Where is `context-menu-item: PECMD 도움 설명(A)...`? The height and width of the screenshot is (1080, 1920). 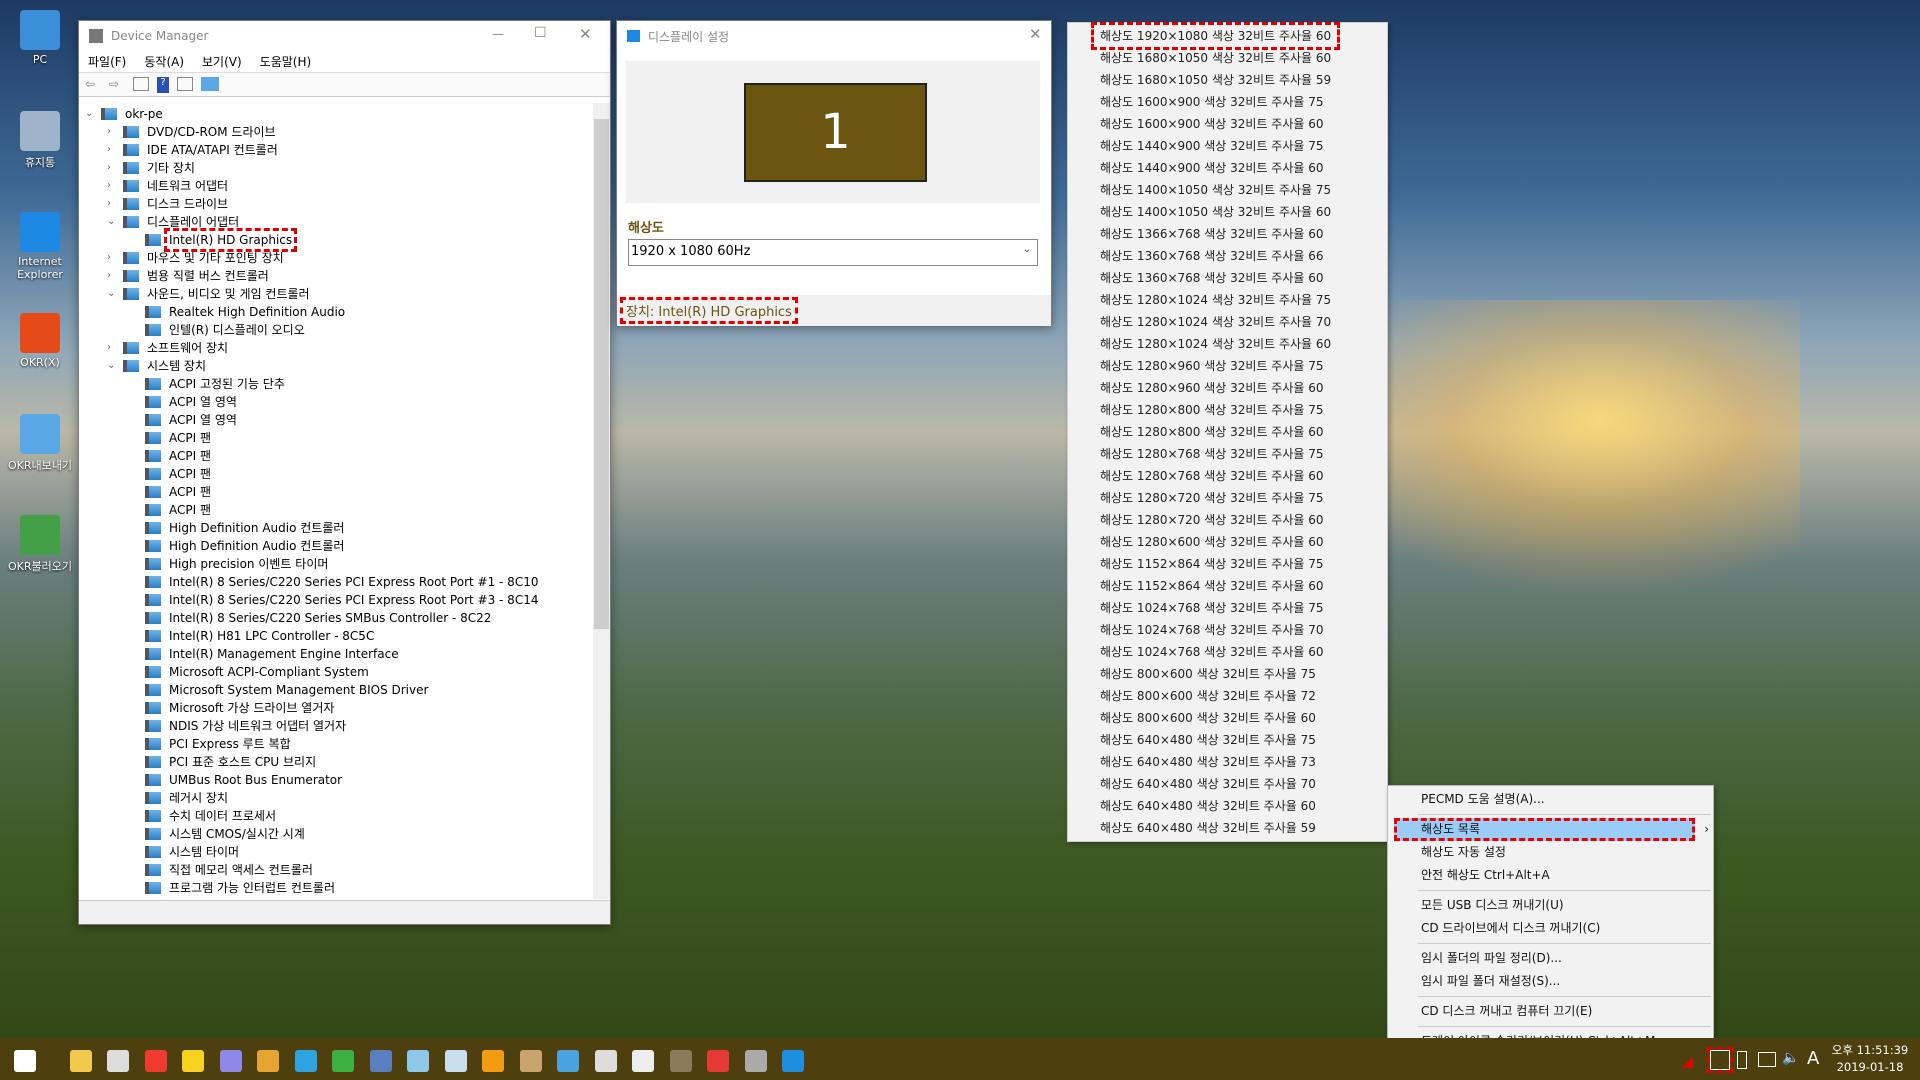 context-menu-item: PECMD 도움 설명(A)... is located at coordinates (1550, 799).